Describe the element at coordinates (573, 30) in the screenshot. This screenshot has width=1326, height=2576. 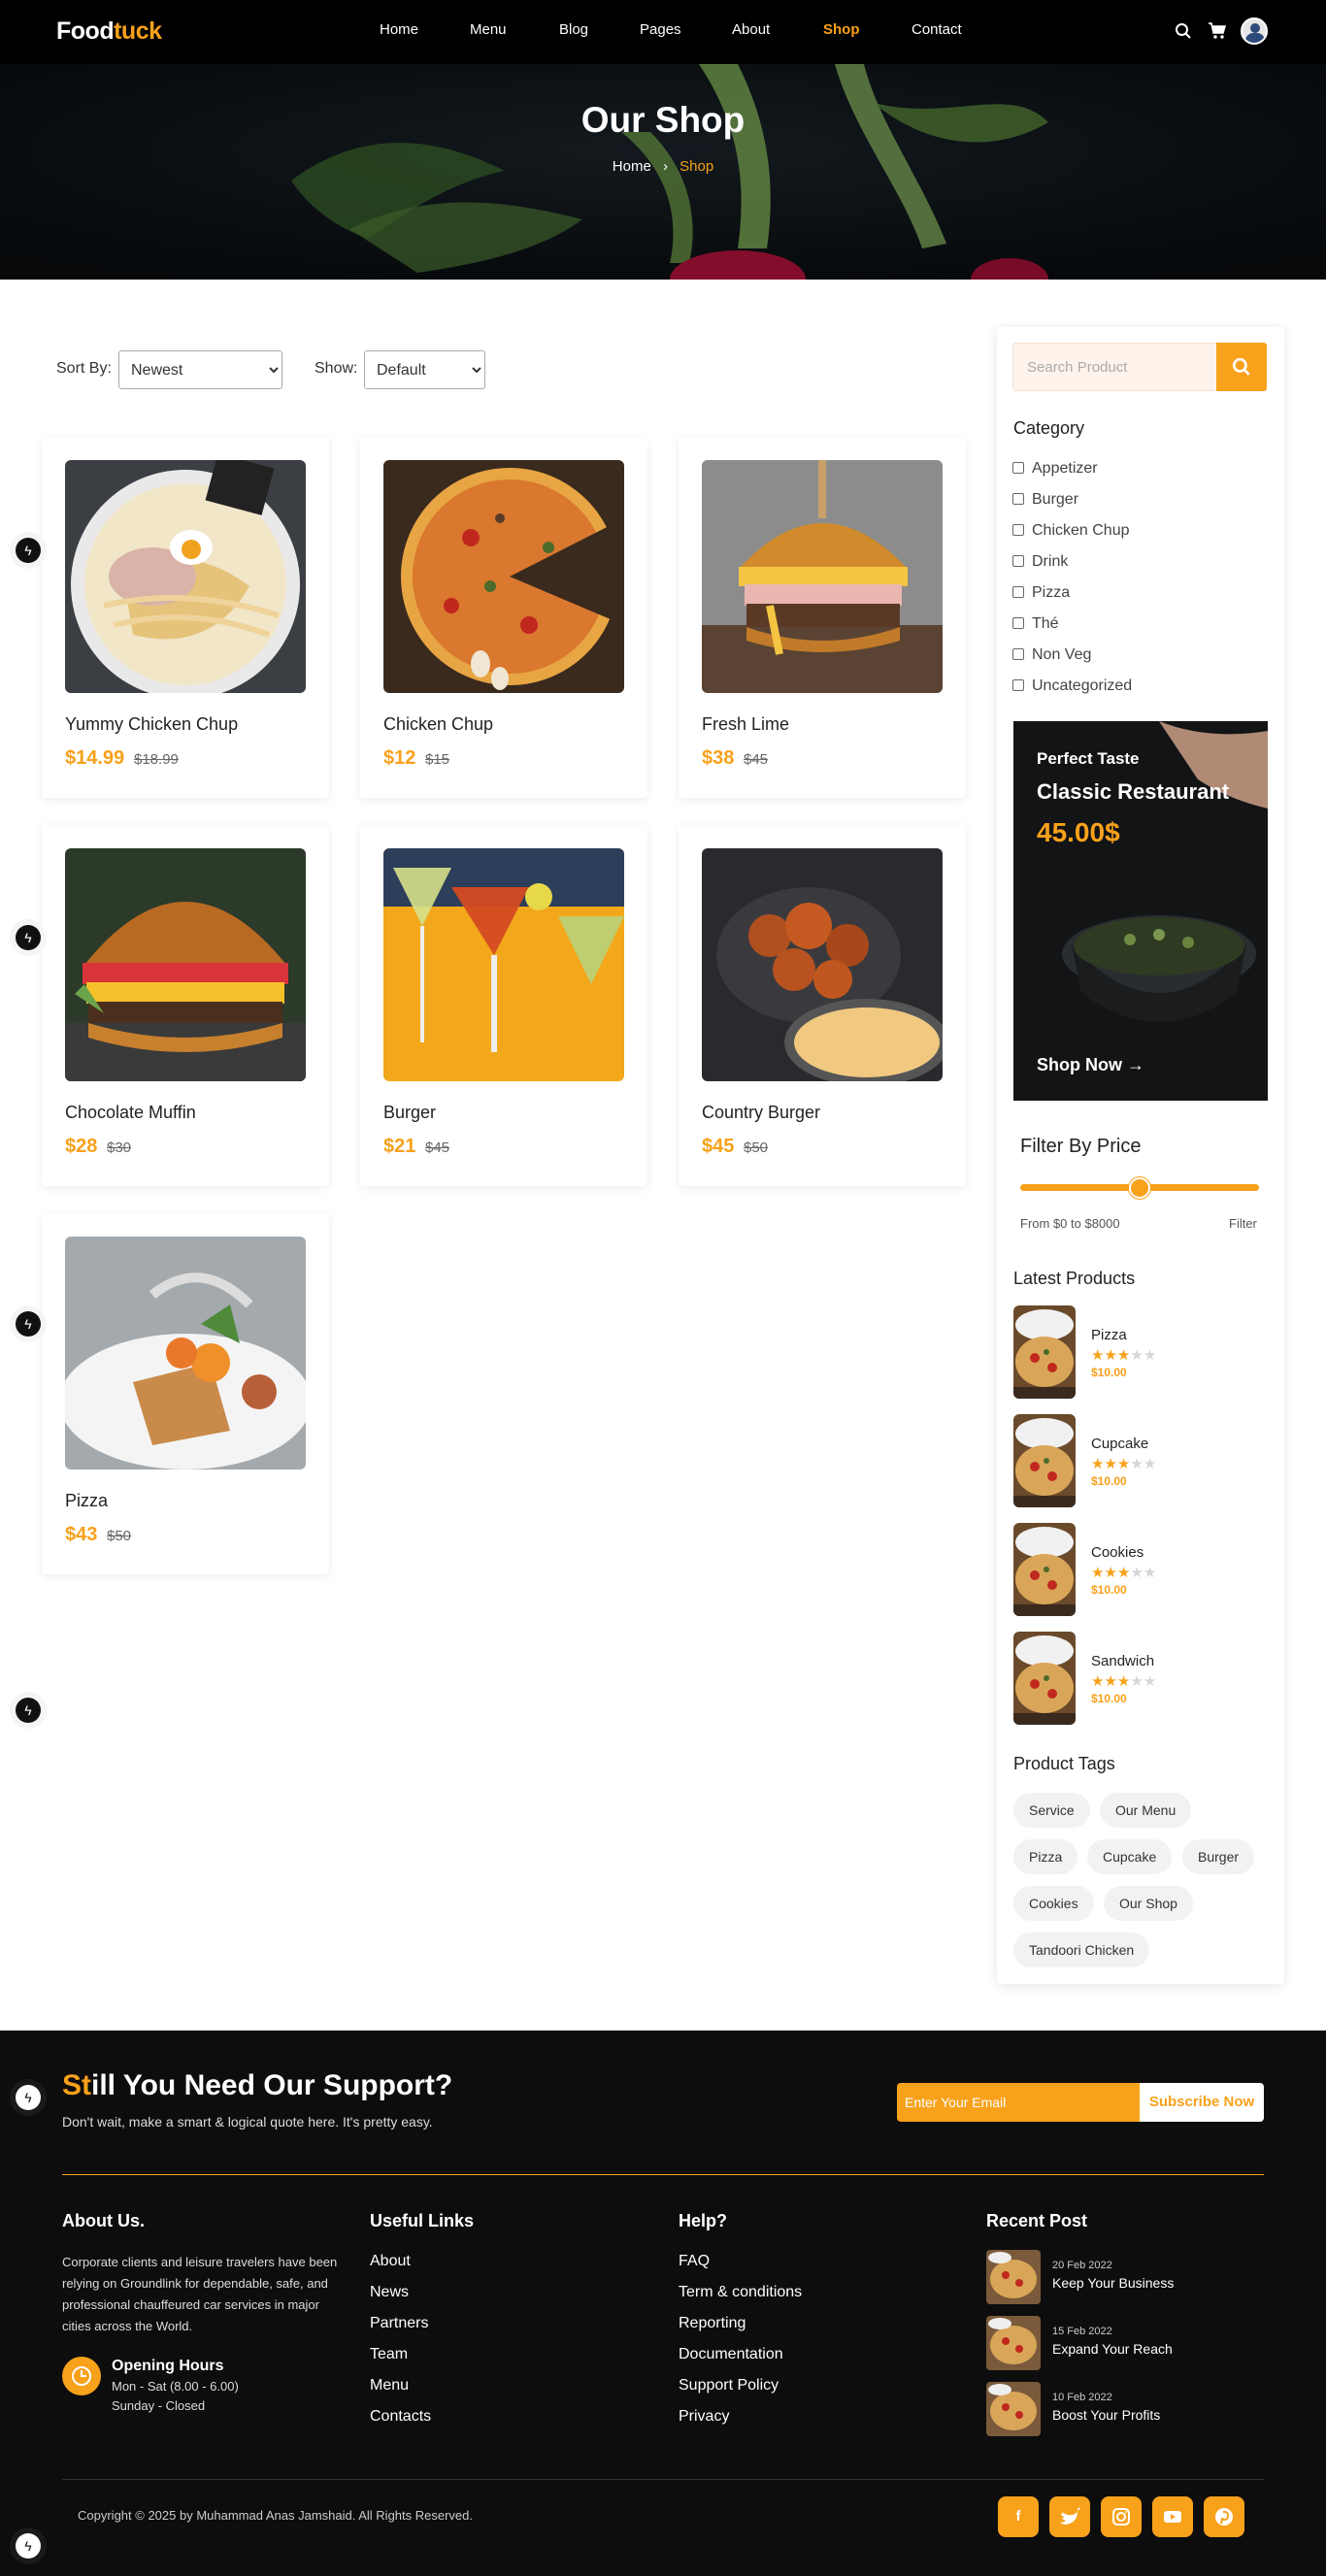
I see `nav-blog: Blog` at that location.